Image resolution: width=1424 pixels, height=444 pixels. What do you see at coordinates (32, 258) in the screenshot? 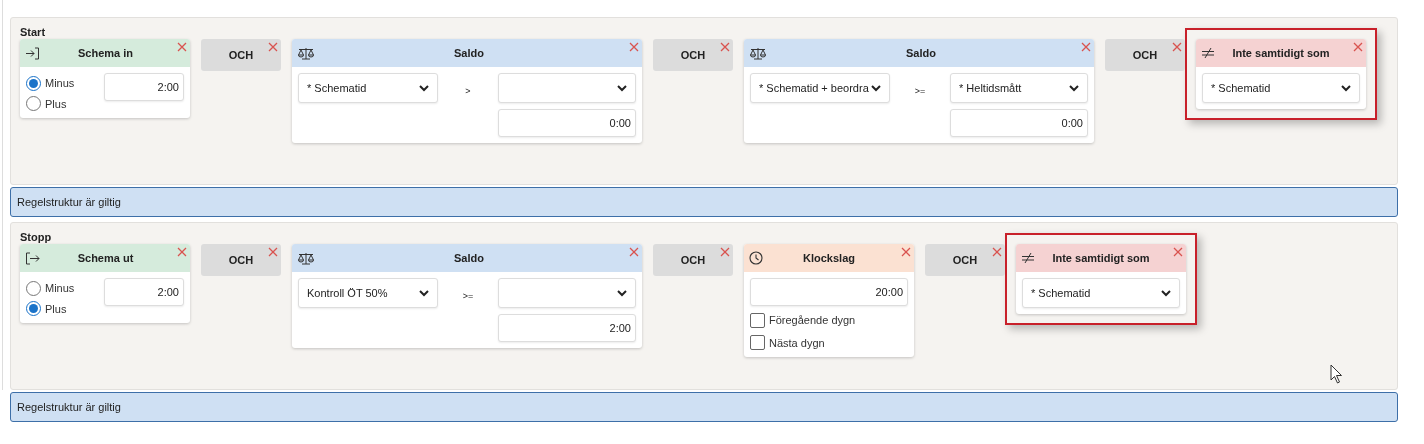
I see `sign-out-icon` at bounding box center [32, 258].